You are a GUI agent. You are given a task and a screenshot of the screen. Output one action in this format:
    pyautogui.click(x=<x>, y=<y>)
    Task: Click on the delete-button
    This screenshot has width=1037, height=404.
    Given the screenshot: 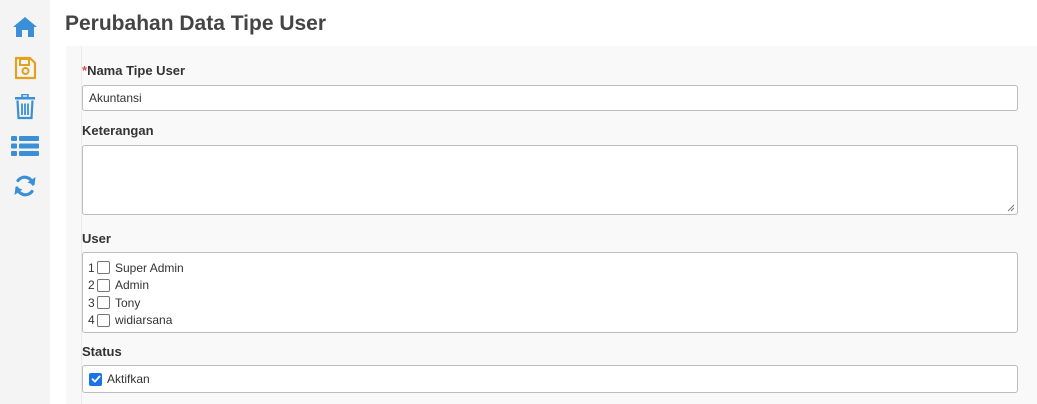 What is the action you would take?
    pyautogui.click(x=25, y=107)
    